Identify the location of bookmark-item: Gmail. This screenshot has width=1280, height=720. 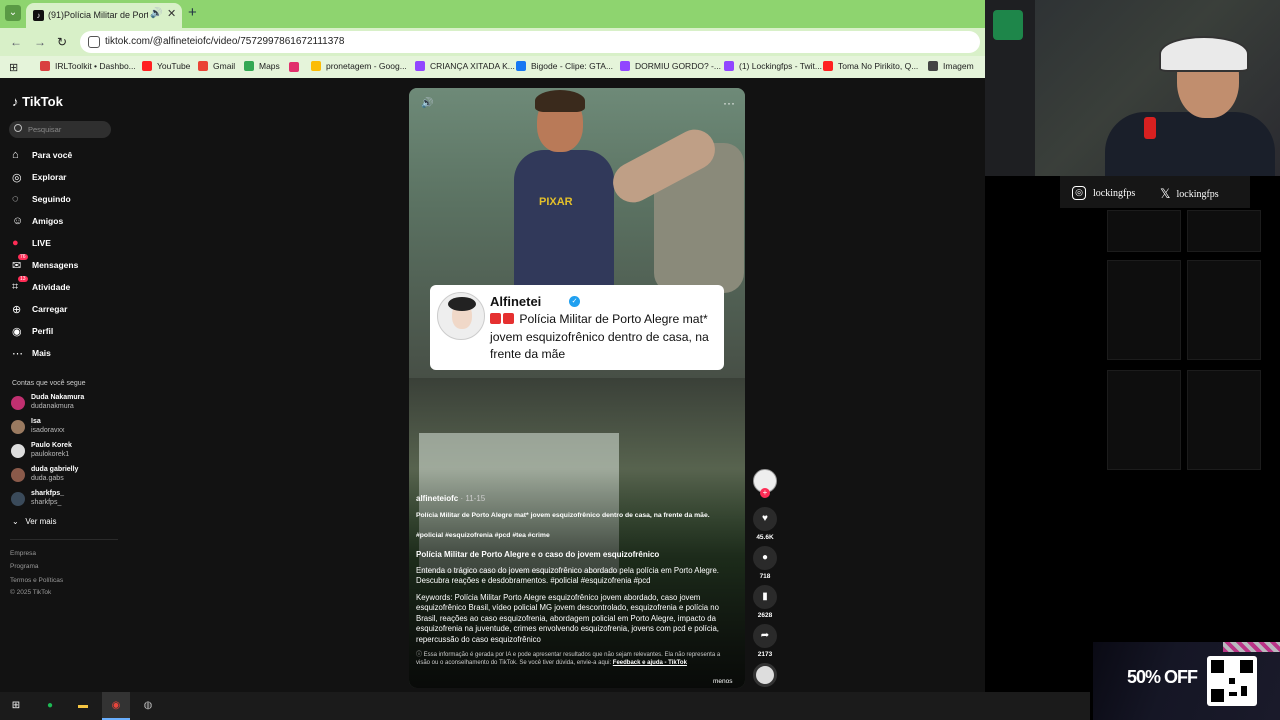
(216, 66).